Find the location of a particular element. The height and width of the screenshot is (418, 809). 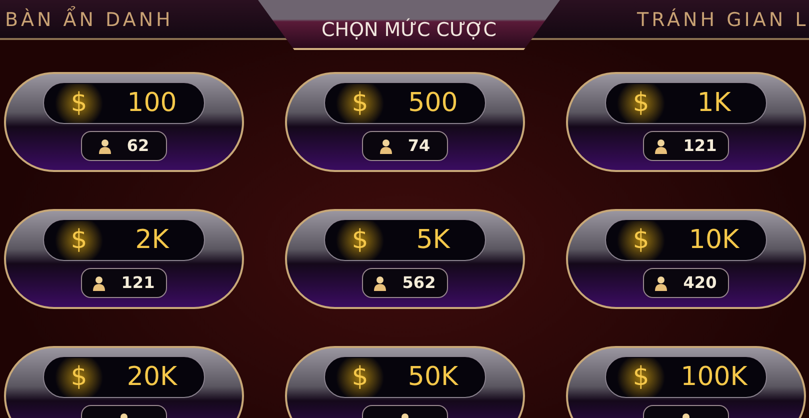

bet-level-card: $ 1K 121 is located at coordinates (686, 122).